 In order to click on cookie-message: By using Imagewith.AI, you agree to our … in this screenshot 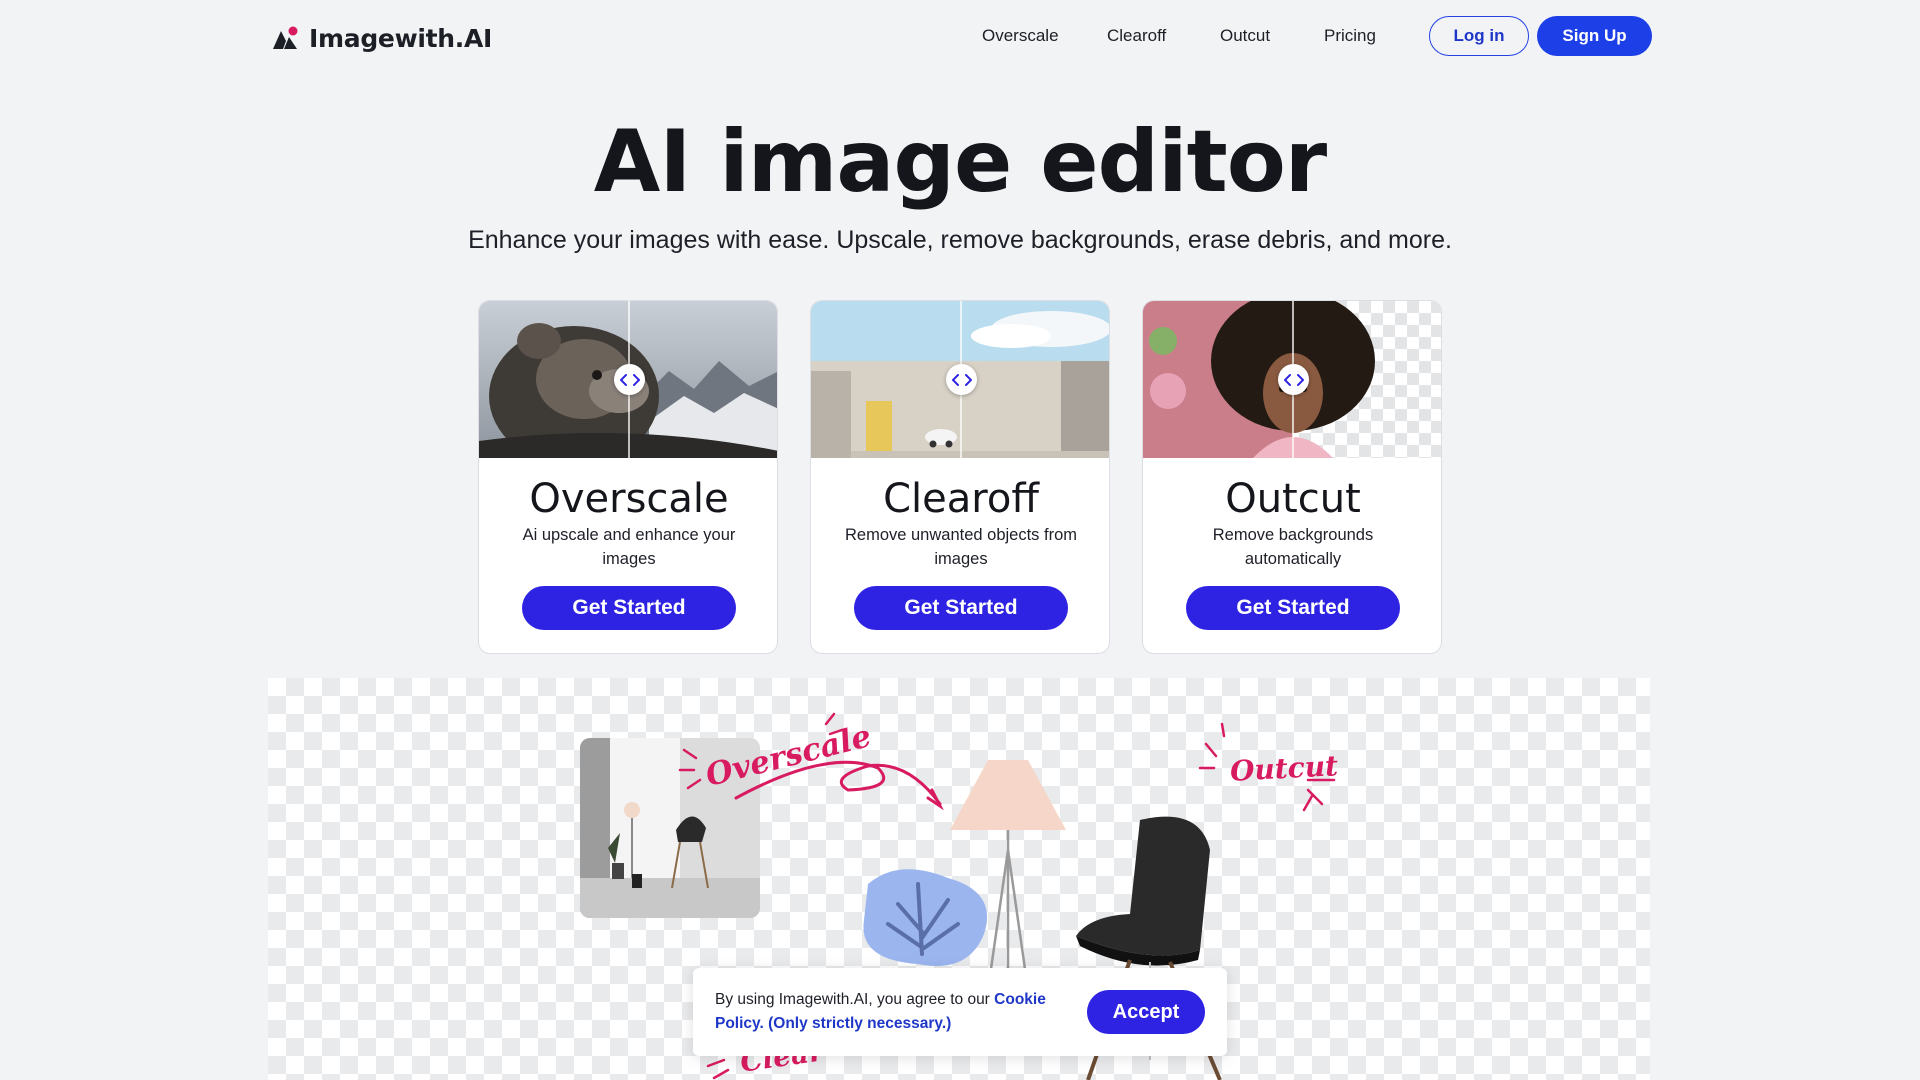, I will do `click(890, 1012)`.